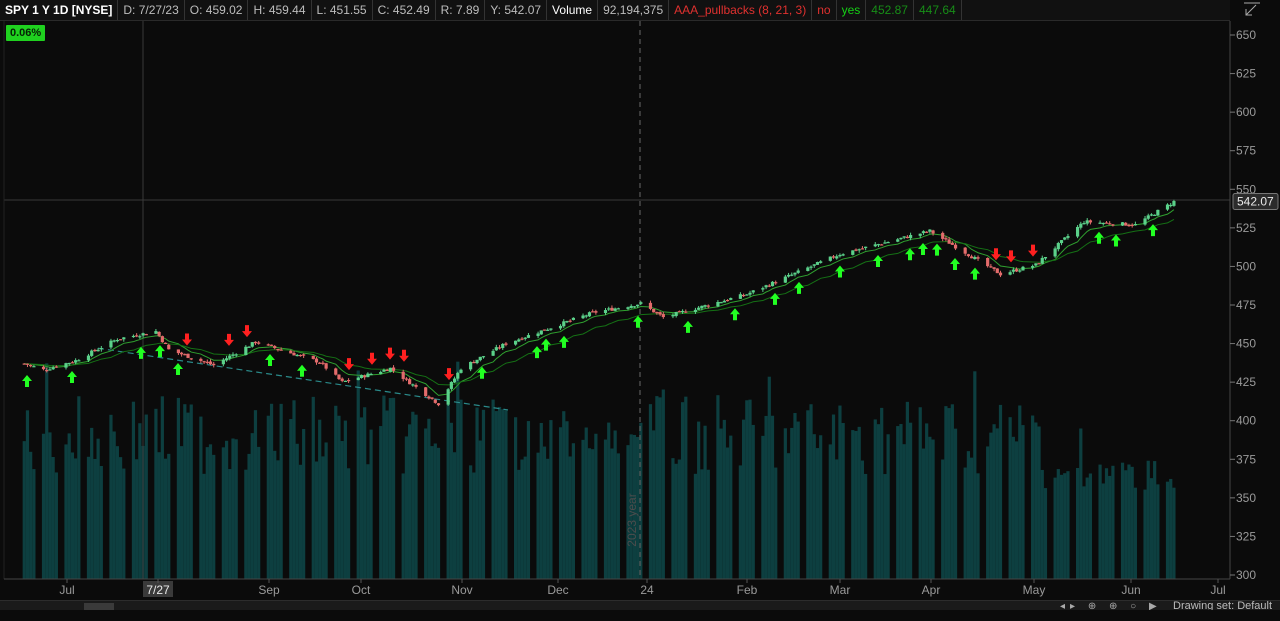  I want to click on volume-label: Volume, so click(573, 10).